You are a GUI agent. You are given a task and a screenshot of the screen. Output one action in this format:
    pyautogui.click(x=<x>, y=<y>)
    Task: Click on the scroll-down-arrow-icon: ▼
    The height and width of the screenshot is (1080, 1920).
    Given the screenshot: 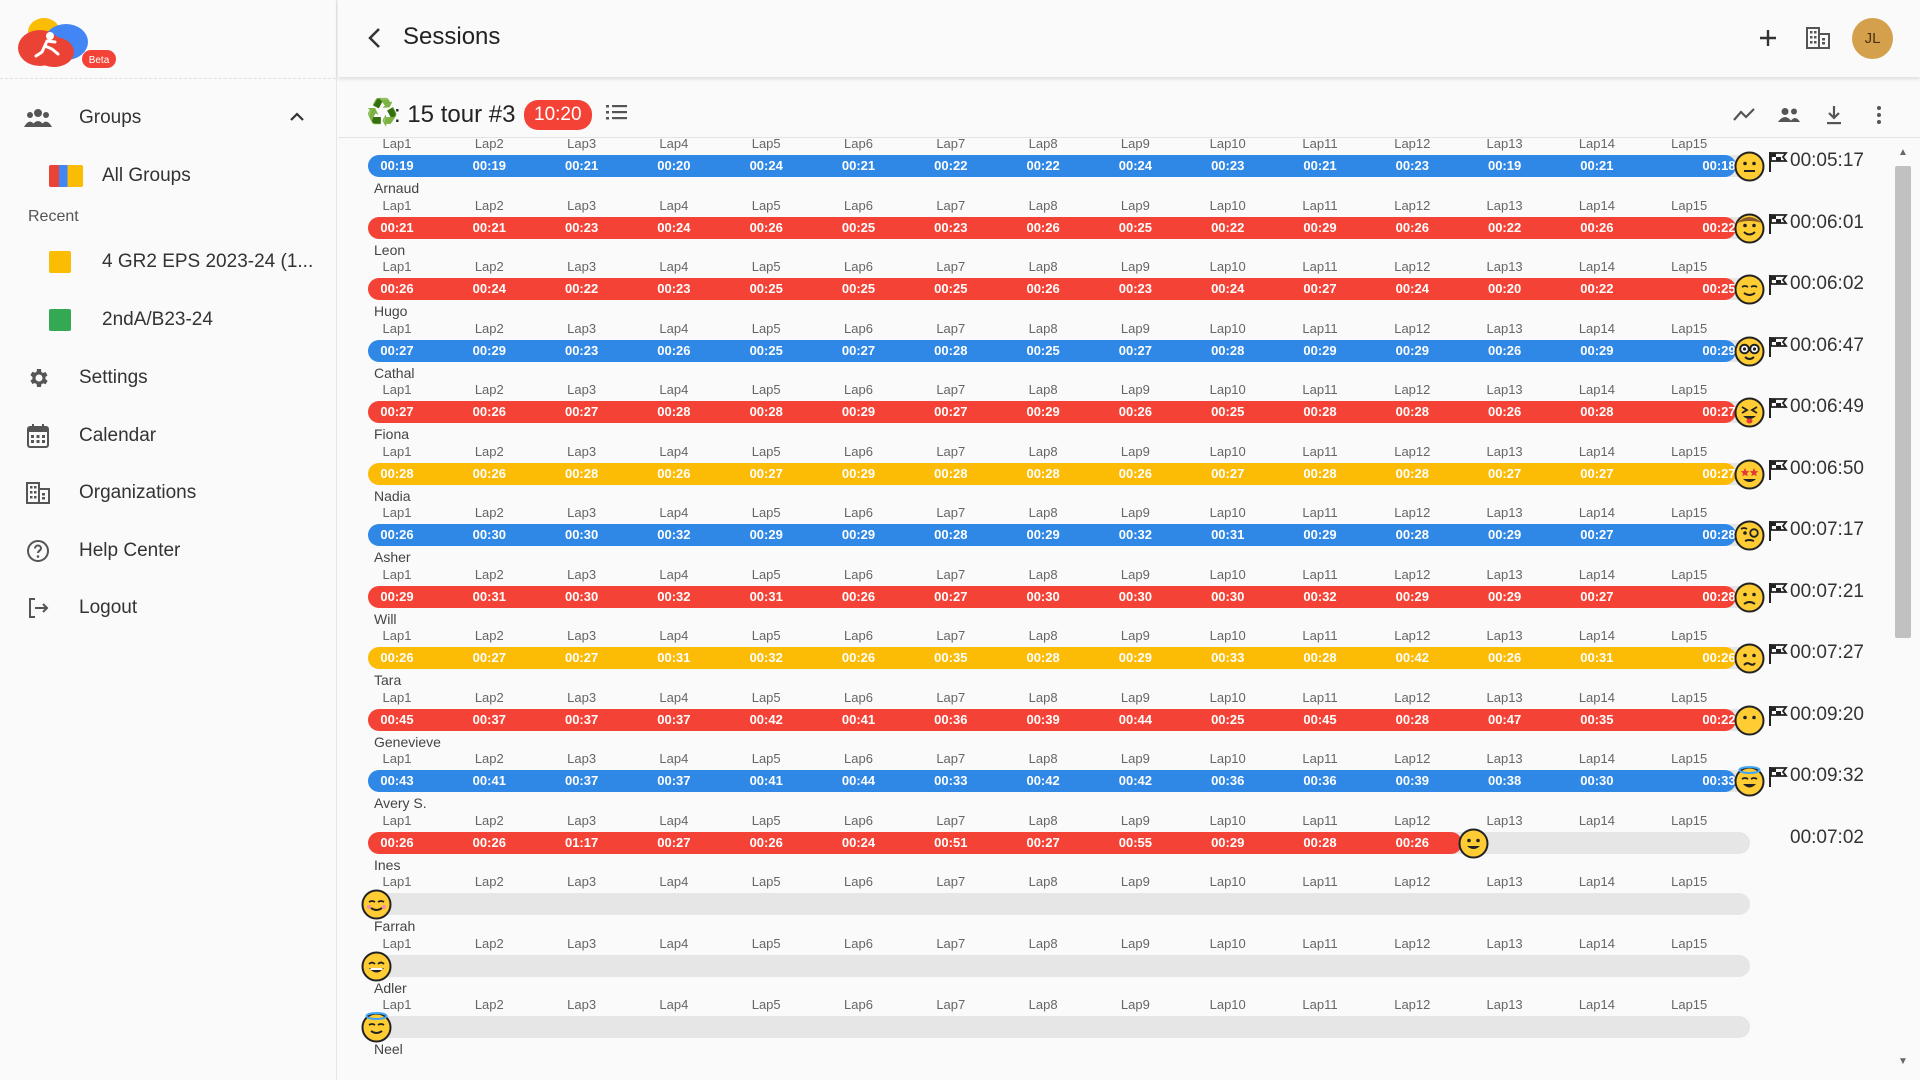 What is the action you would take?
    pyautogui.click(x=1903, y=1061)
    